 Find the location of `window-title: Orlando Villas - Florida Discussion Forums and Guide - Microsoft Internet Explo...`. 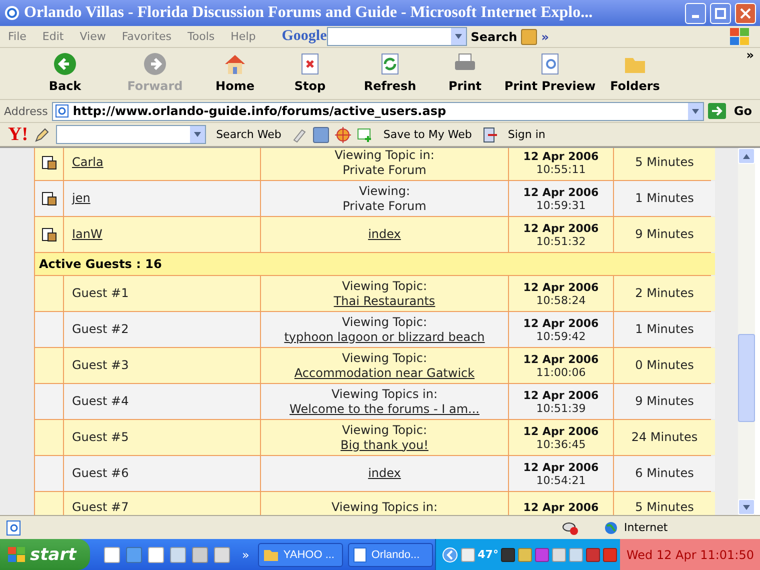

window-title: Orlando Villas - Florida Discussion Forums and Guide - Microsoft Internet Explo... is located at coordinates (309, 13).